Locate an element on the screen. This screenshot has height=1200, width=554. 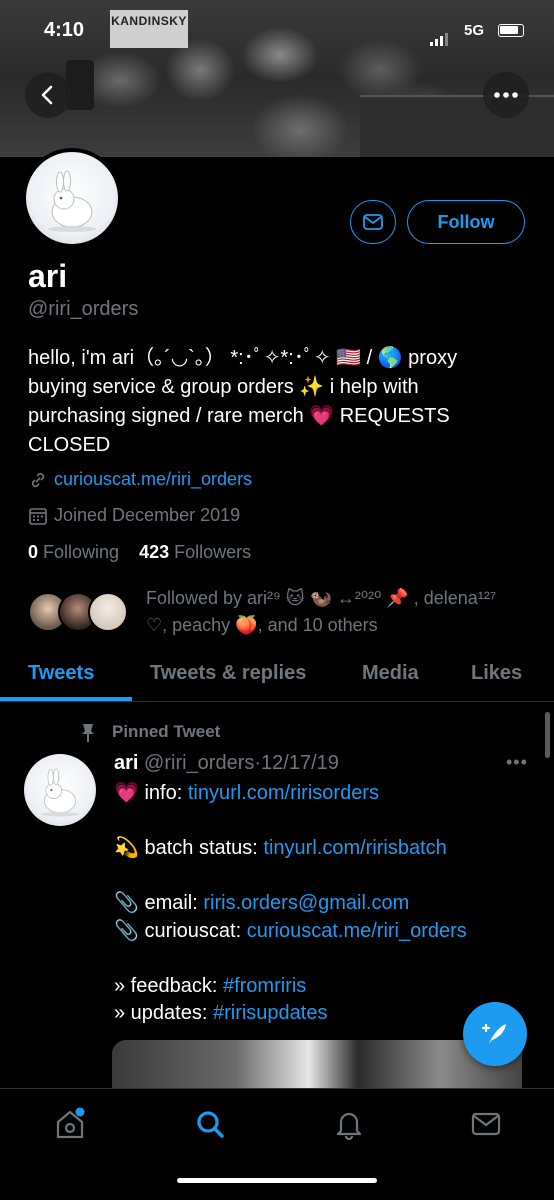
profile-handle: @riri_orders is located at coordinates (83, 309).